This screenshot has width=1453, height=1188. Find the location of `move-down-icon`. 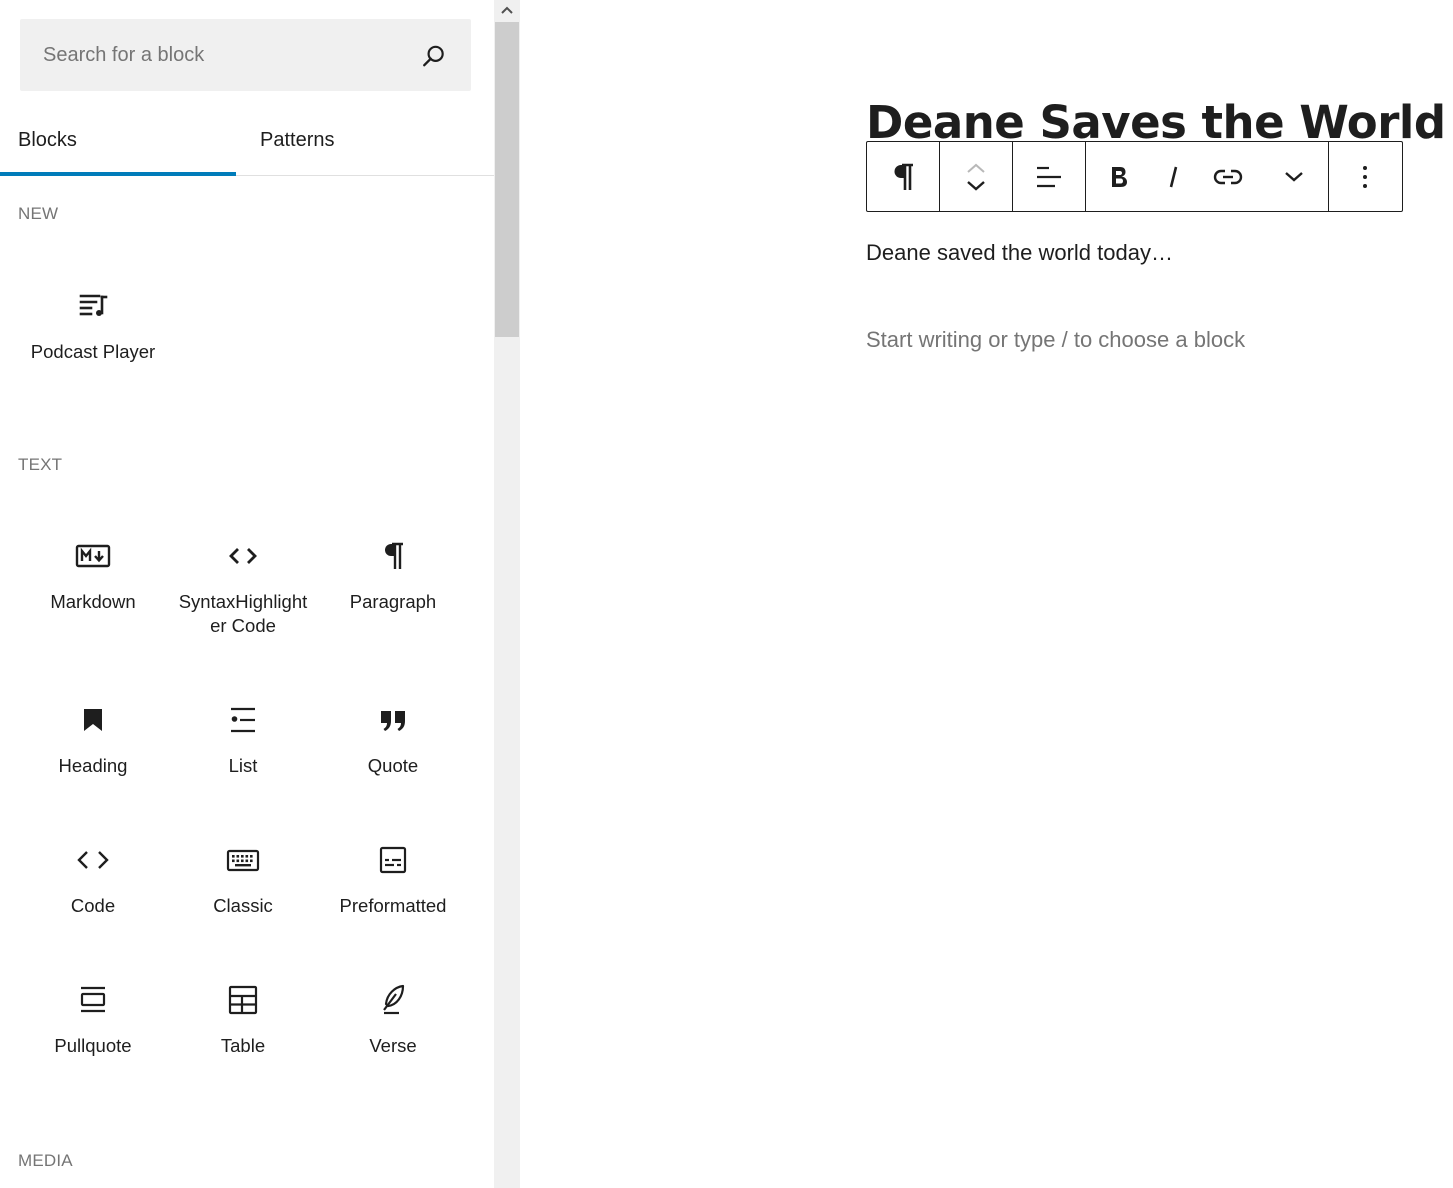

move-down-icon is located at coordinates (976, 186).